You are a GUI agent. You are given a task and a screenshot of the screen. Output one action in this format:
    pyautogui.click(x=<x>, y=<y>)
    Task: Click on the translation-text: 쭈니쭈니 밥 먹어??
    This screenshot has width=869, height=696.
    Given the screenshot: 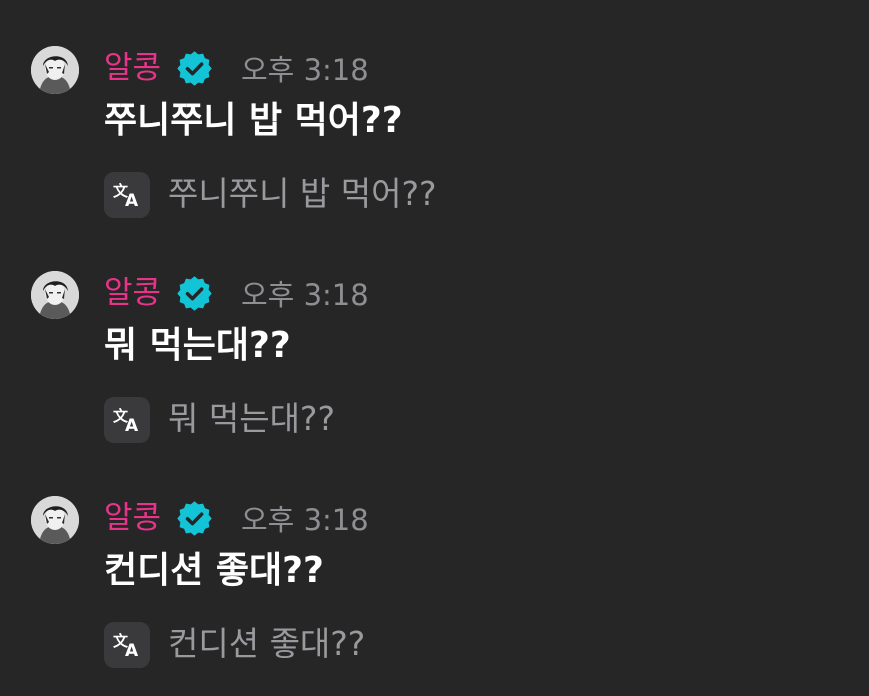 What is the action you would take?
    pyautogui.click(x=302, y=193)
    